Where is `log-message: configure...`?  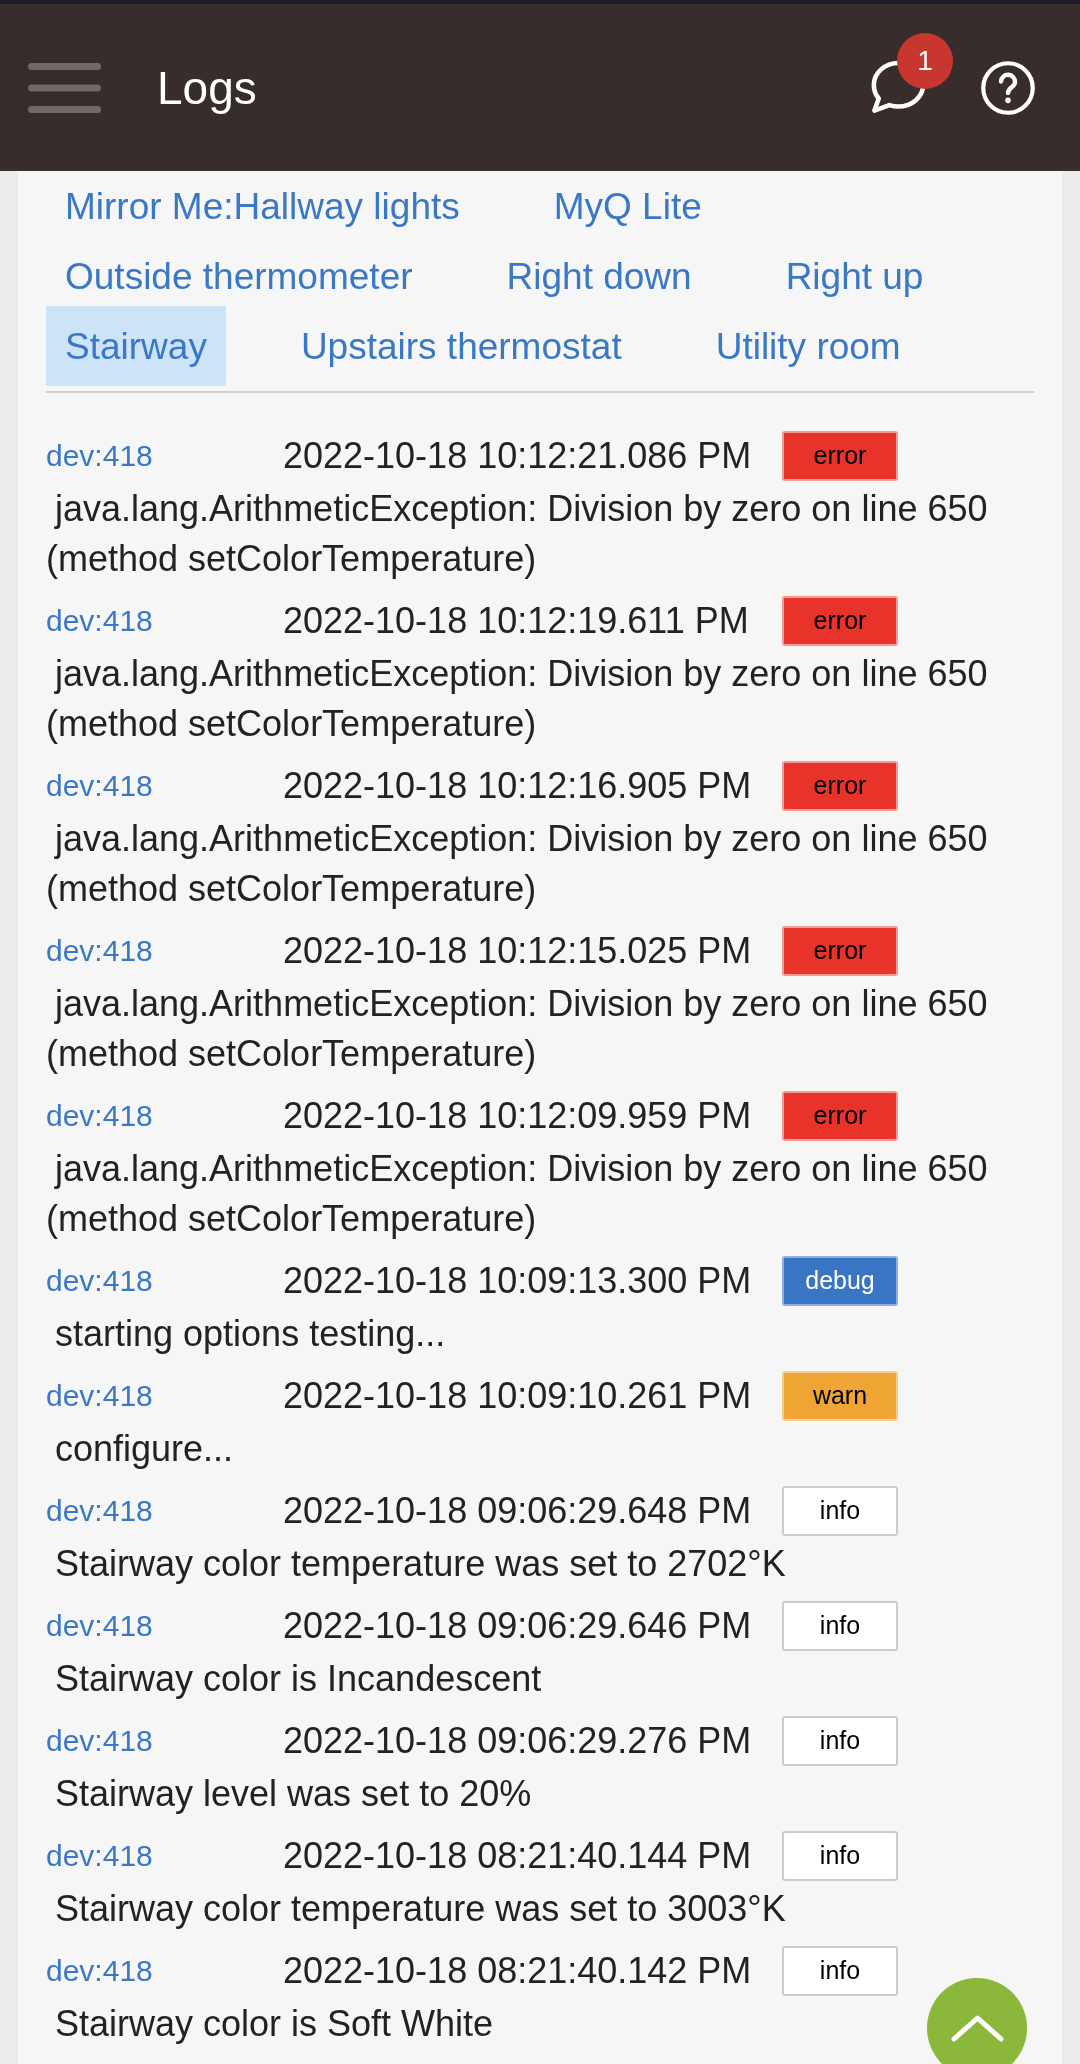 log-message: configure... is located at coordinates (144, 1449).